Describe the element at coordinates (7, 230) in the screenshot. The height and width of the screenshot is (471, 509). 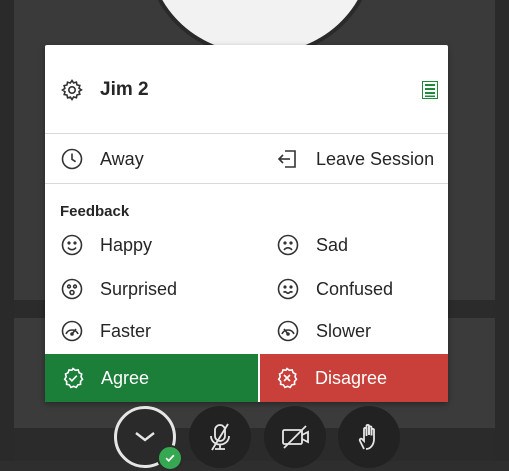
I see `left-edge` at that location.